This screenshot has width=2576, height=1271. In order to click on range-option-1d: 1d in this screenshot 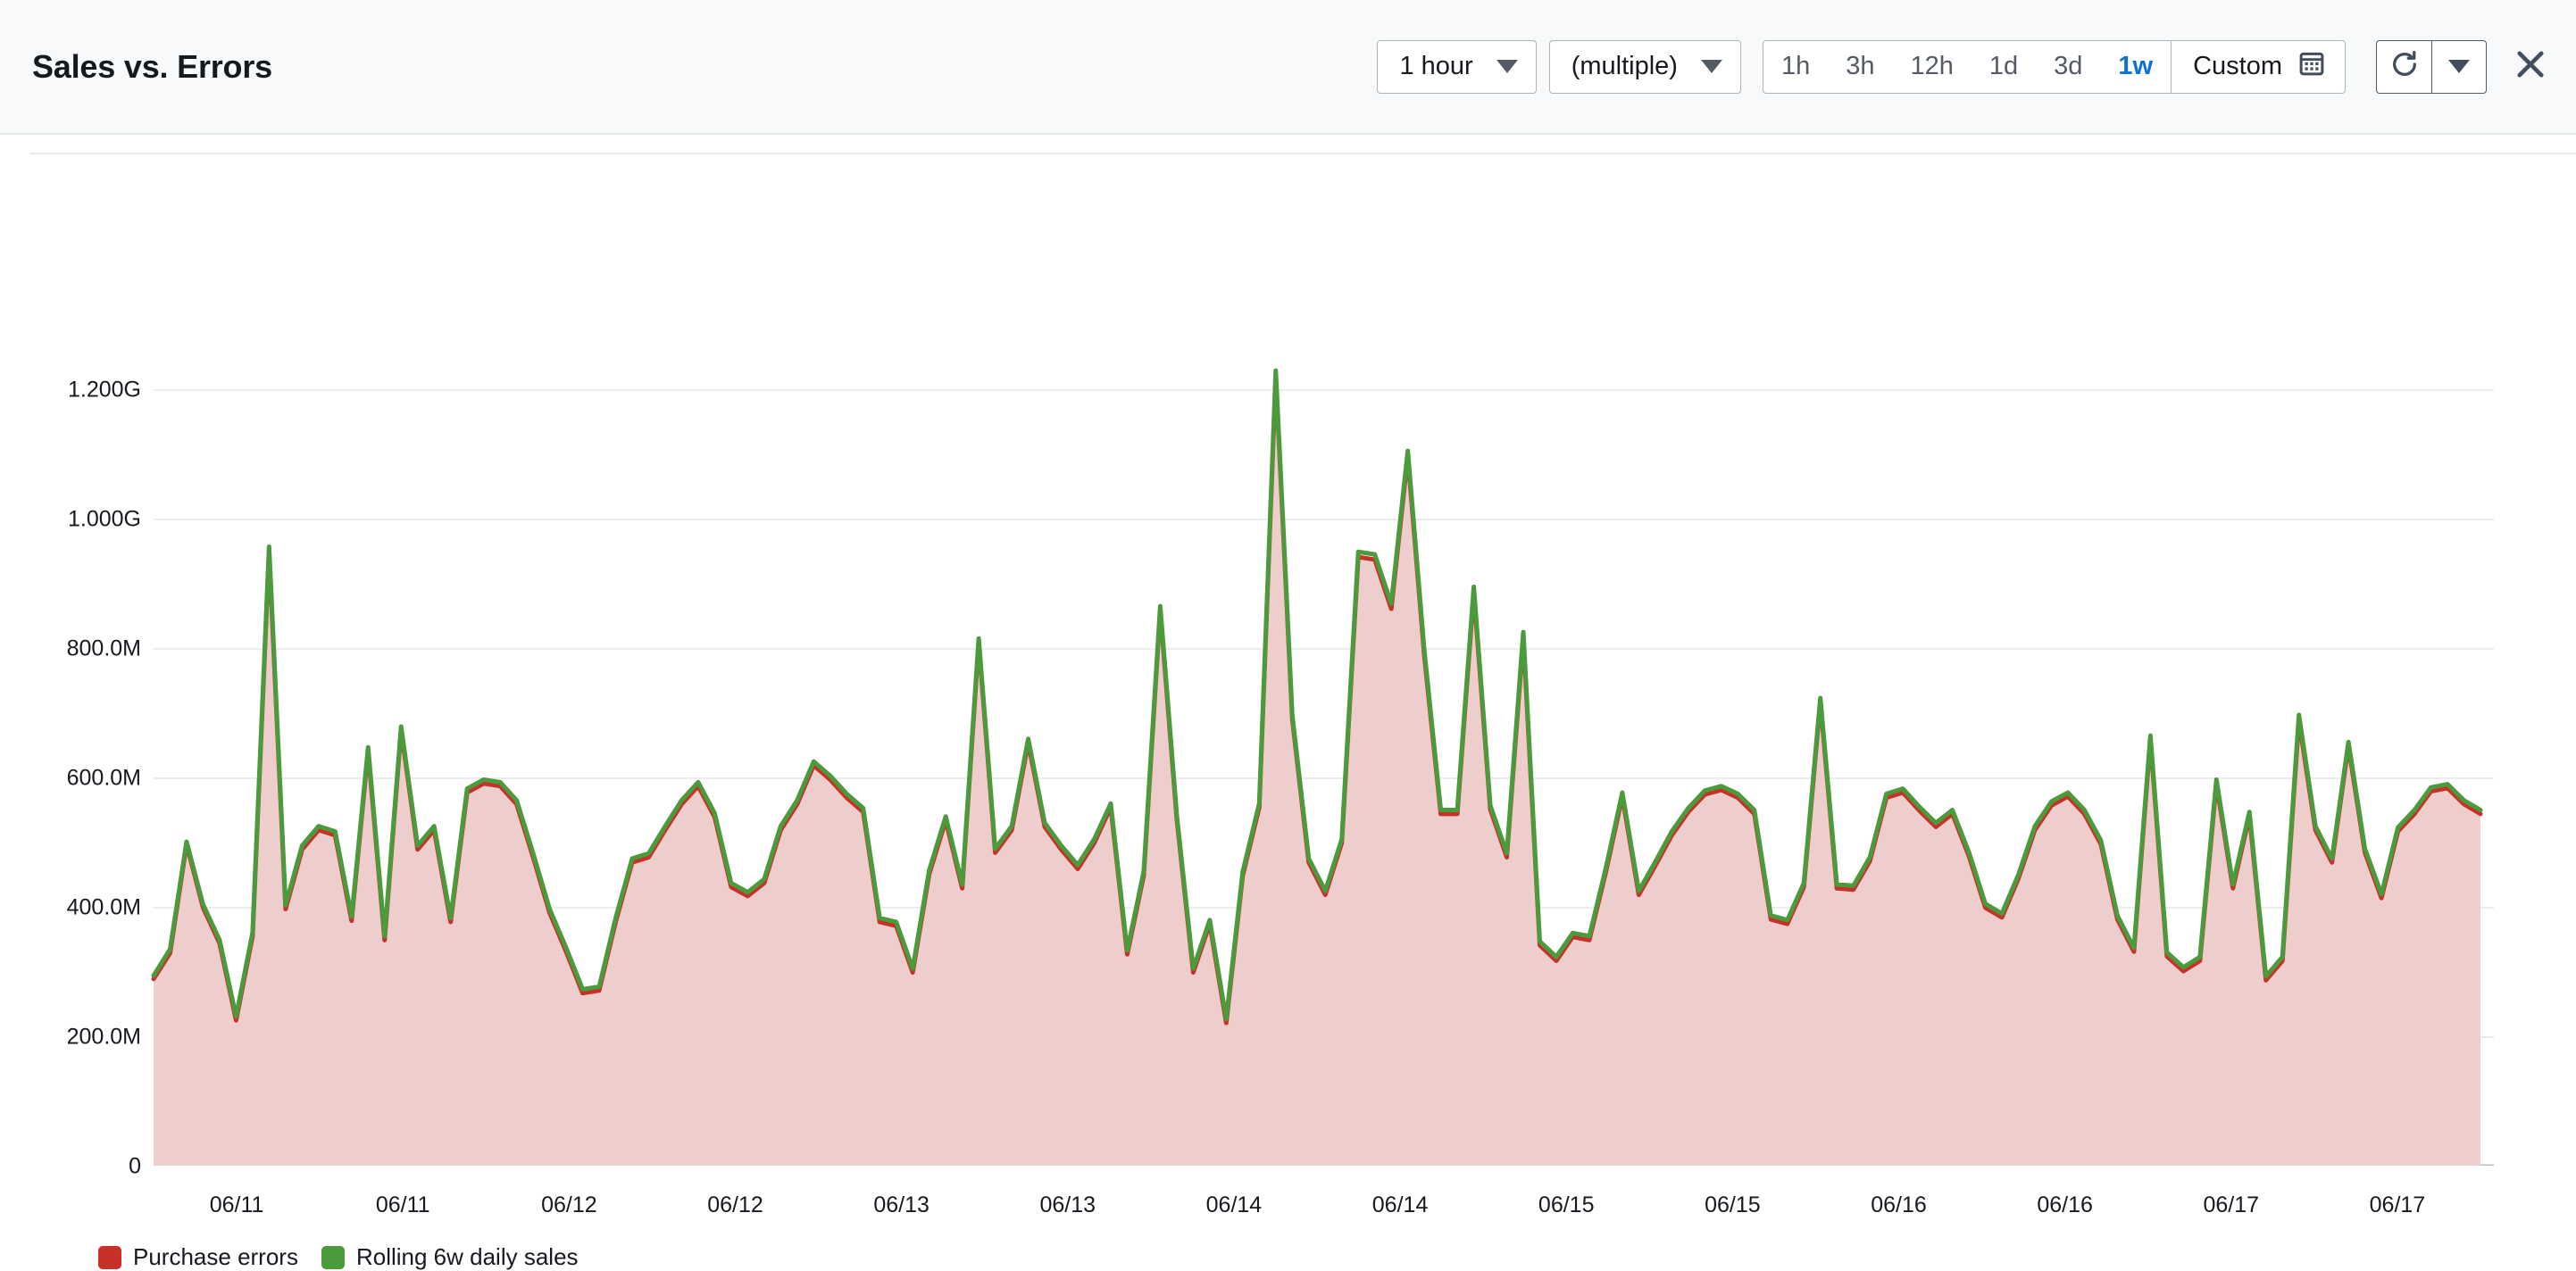, I will do `click(2004, 67)`.